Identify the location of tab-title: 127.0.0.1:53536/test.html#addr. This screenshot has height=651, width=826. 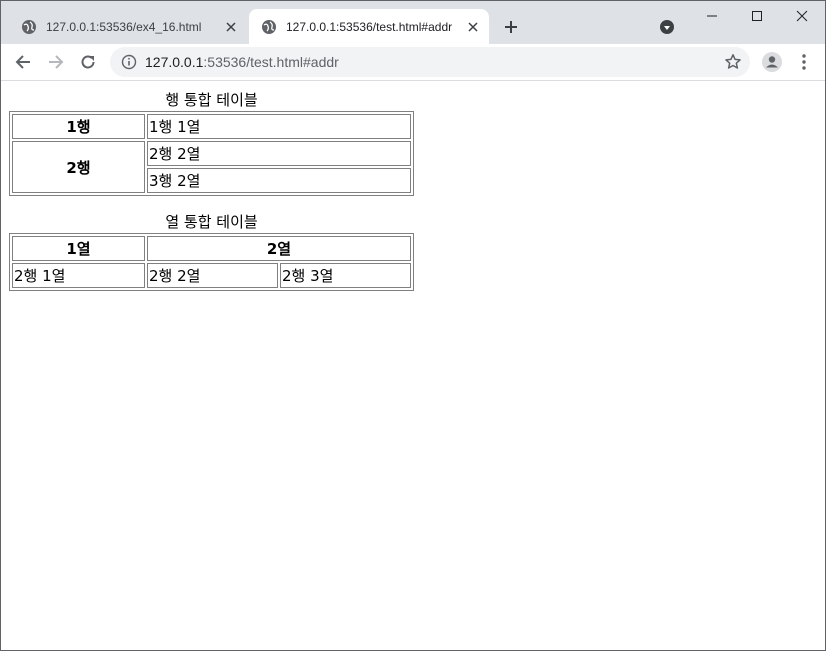
(369, 26).